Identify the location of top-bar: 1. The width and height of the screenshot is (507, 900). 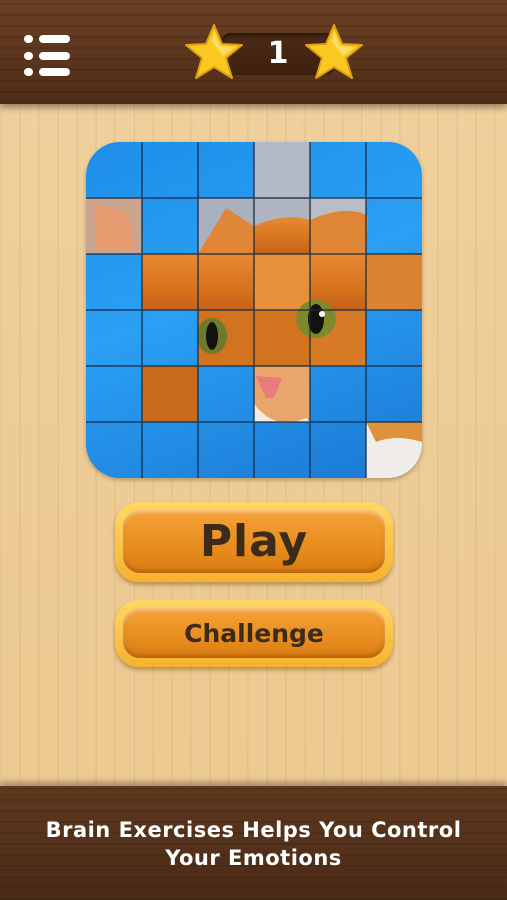
(253, 52).